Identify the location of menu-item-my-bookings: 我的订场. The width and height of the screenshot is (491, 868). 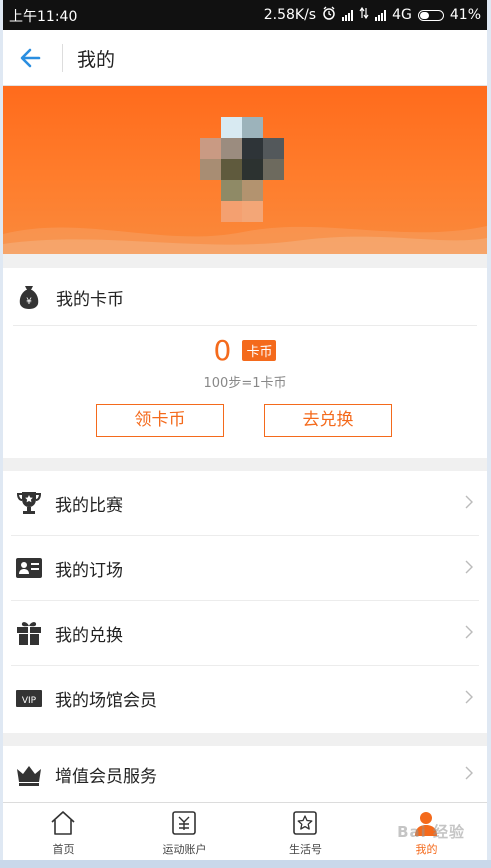
(245, 568).